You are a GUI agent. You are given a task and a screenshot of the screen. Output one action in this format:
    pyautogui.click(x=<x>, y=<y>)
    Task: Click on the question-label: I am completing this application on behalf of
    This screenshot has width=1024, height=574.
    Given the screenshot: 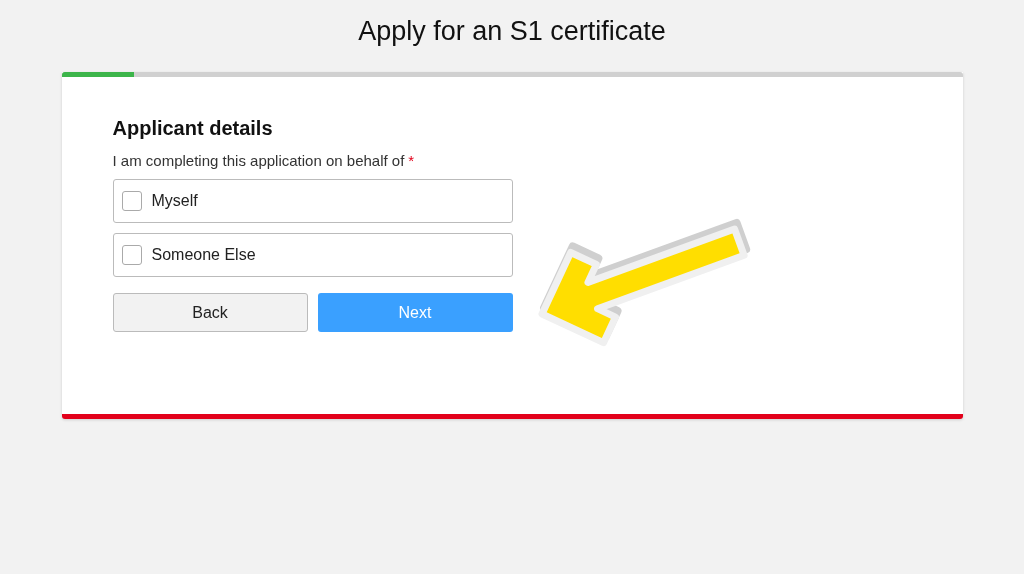 What is the action you would take?
    pyautogui.click(x=258, y=160)
    